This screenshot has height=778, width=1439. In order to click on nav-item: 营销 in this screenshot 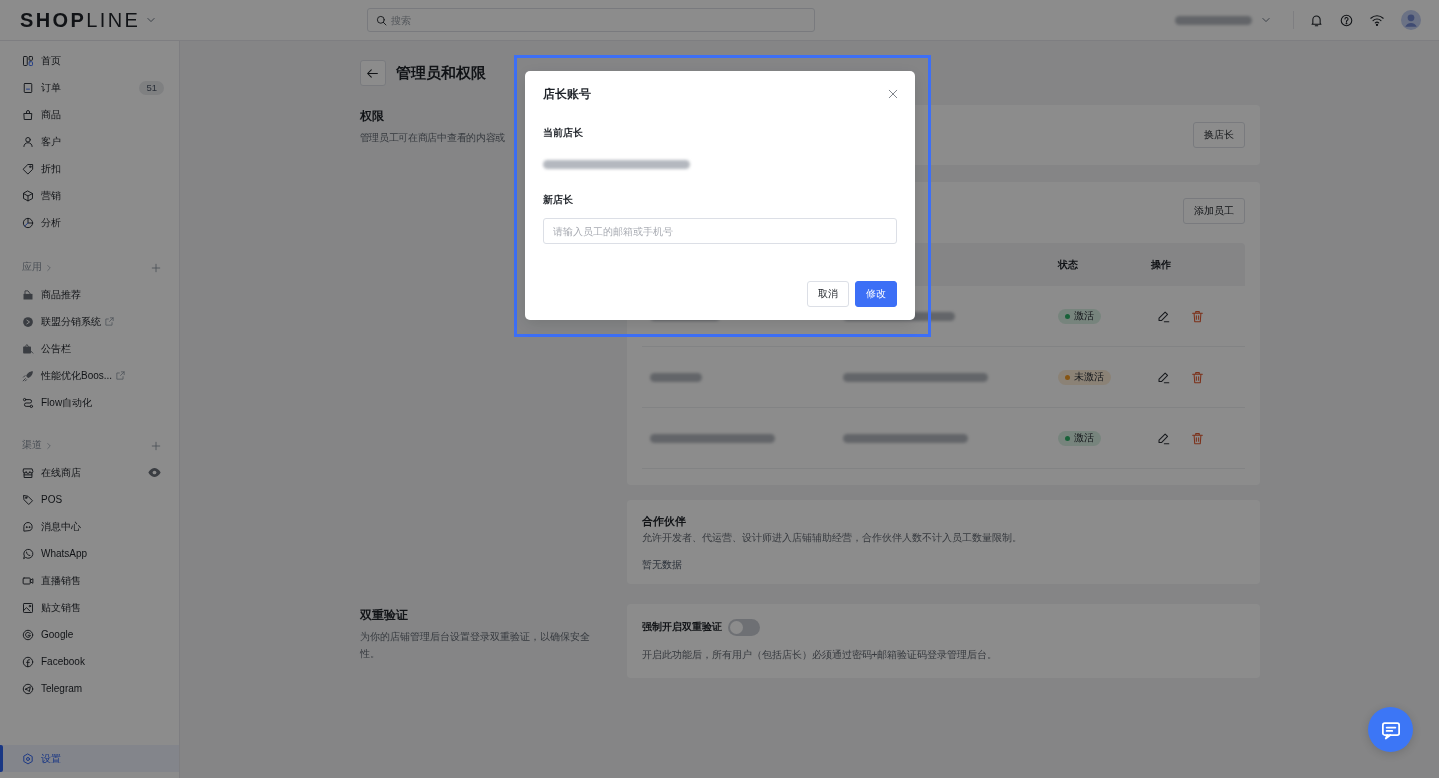, I will do `click(89, 195)`.